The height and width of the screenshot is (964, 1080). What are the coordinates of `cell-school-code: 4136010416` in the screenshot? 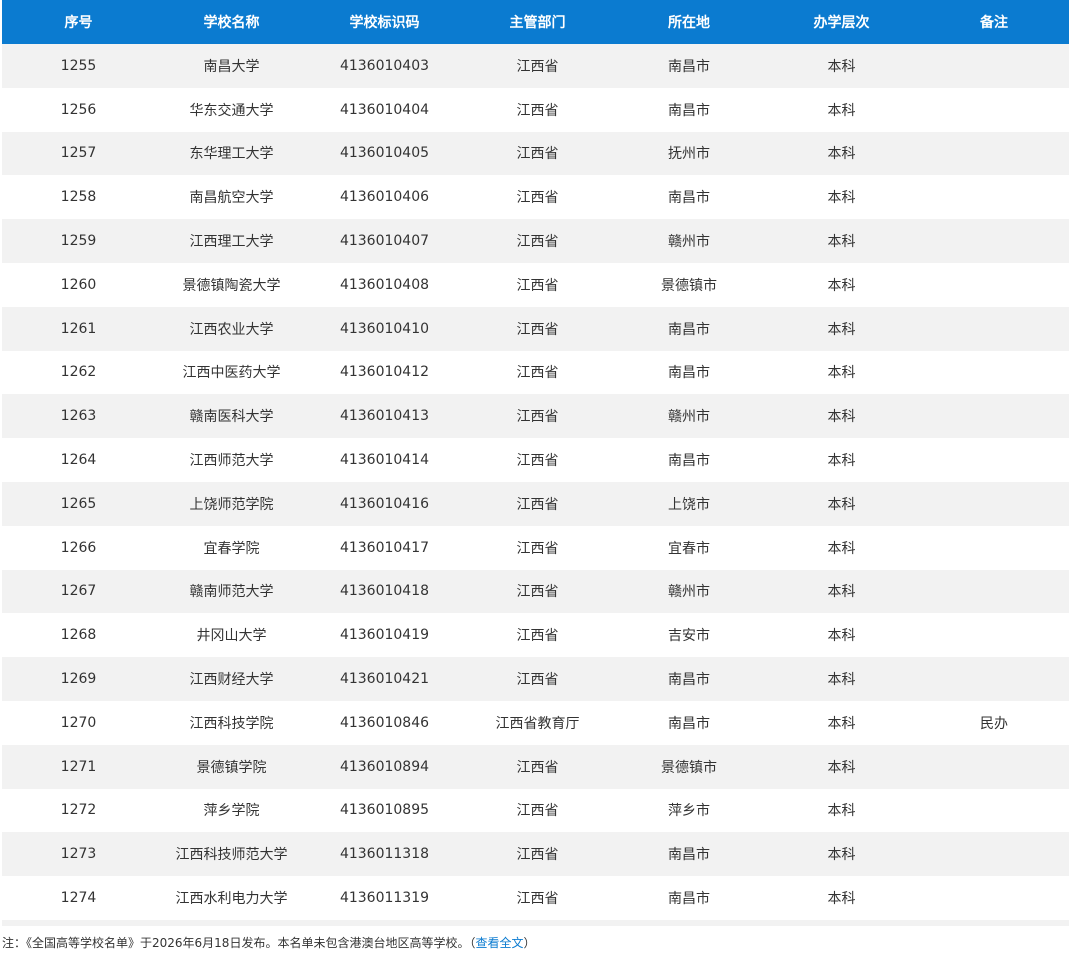 It's located at (384, 503).